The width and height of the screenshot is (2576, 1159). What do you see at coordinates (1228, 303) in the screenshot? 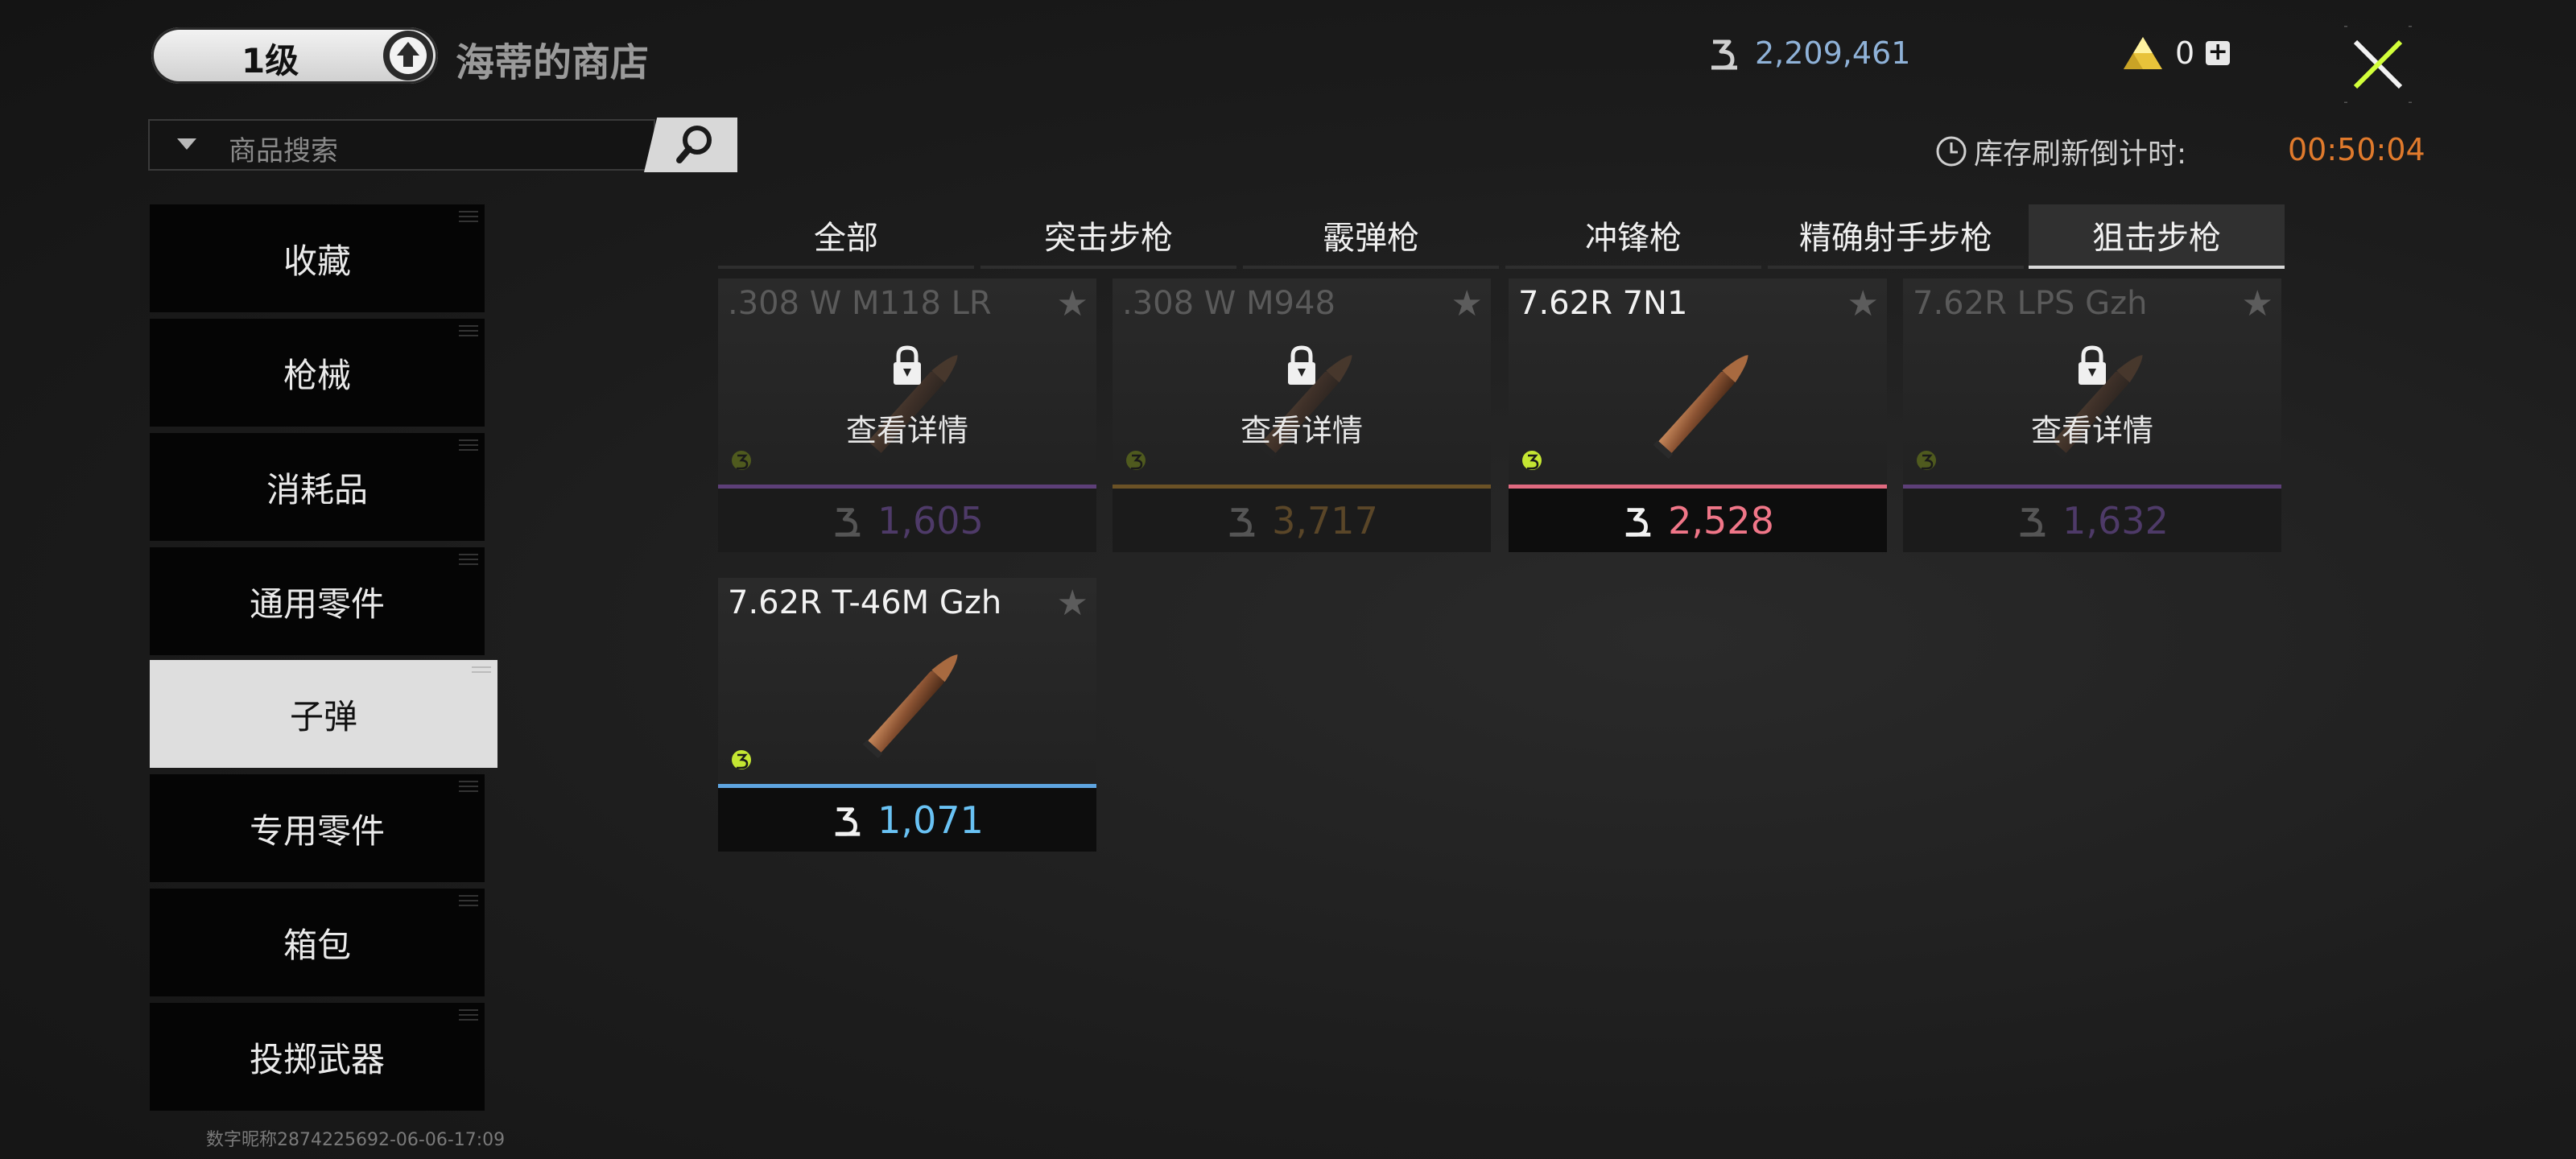
I see `item-name: .308 W M948` at bounding box center [1228, 303].